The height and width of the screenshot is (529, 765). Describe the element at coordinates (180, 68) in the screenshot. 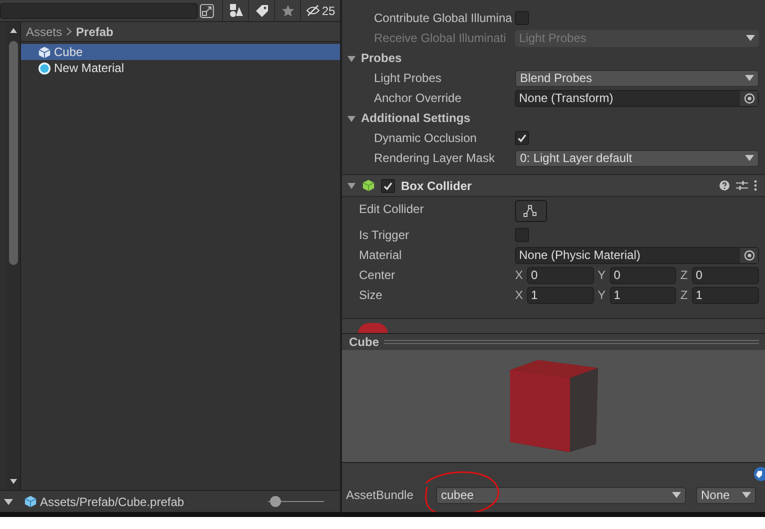

I see `asset-item: New Material` at that location.